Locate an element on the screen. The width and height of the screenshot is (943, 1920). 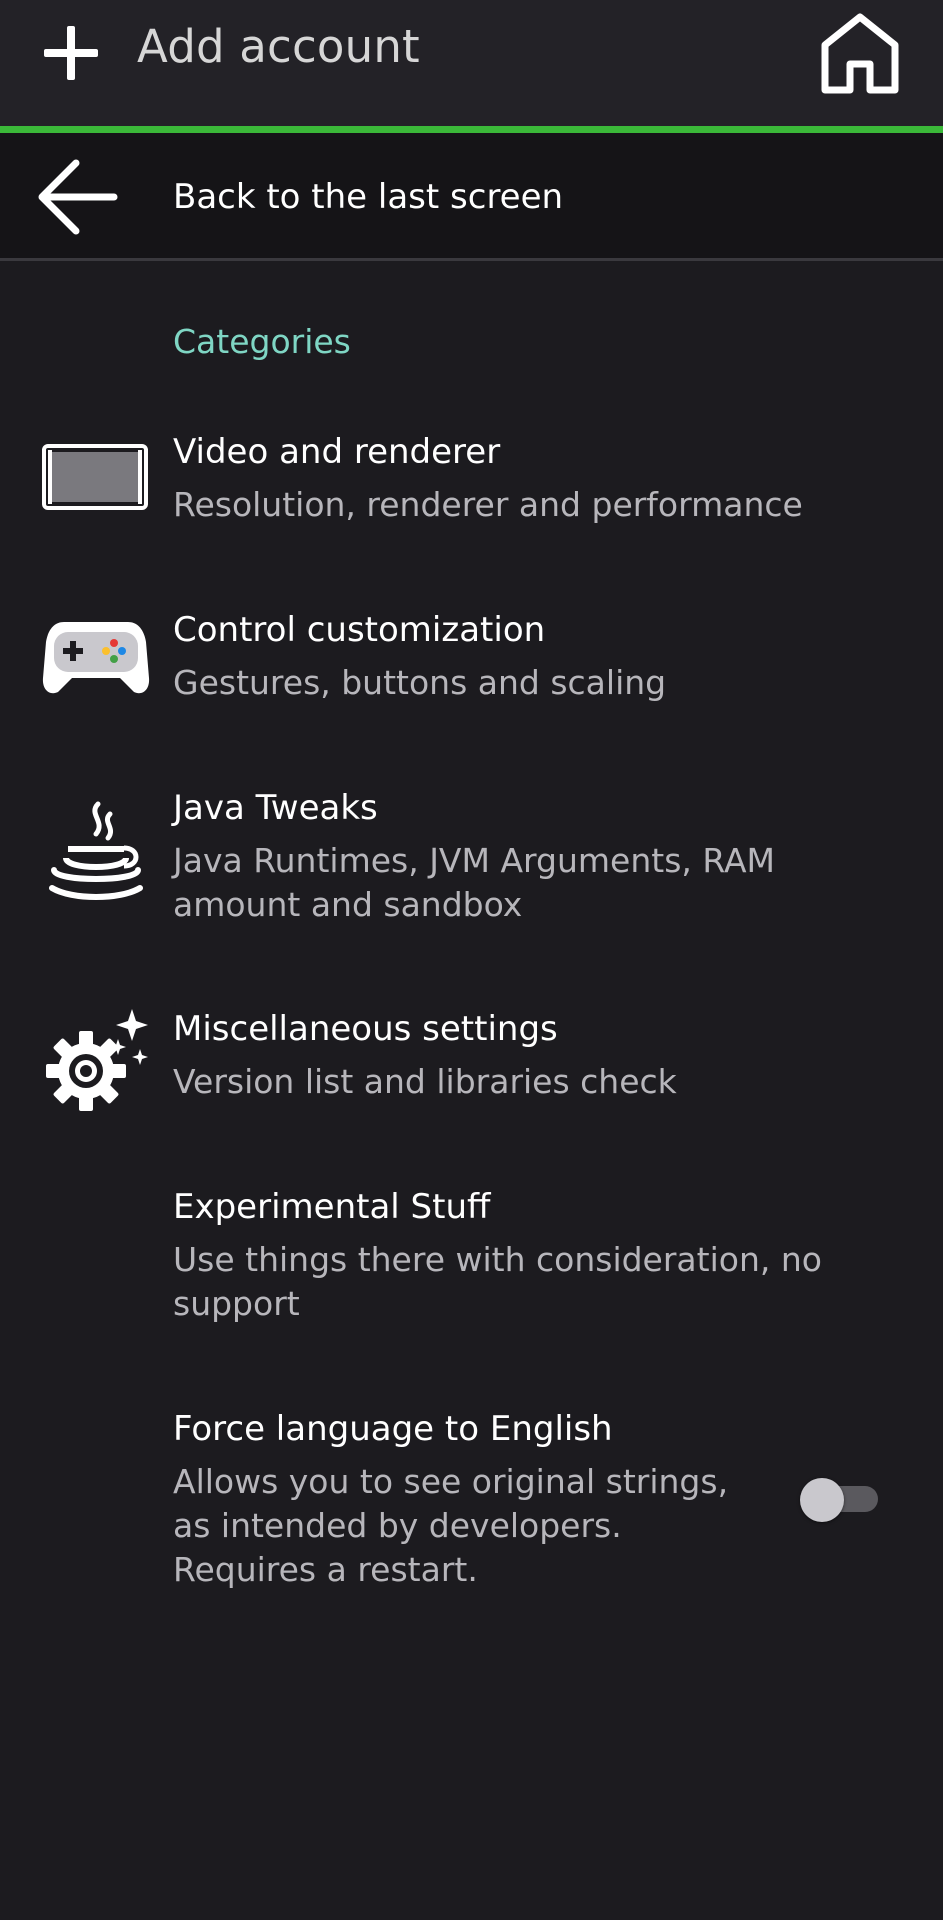
item-title: Force language to English is located at coordinates (393, 1429).